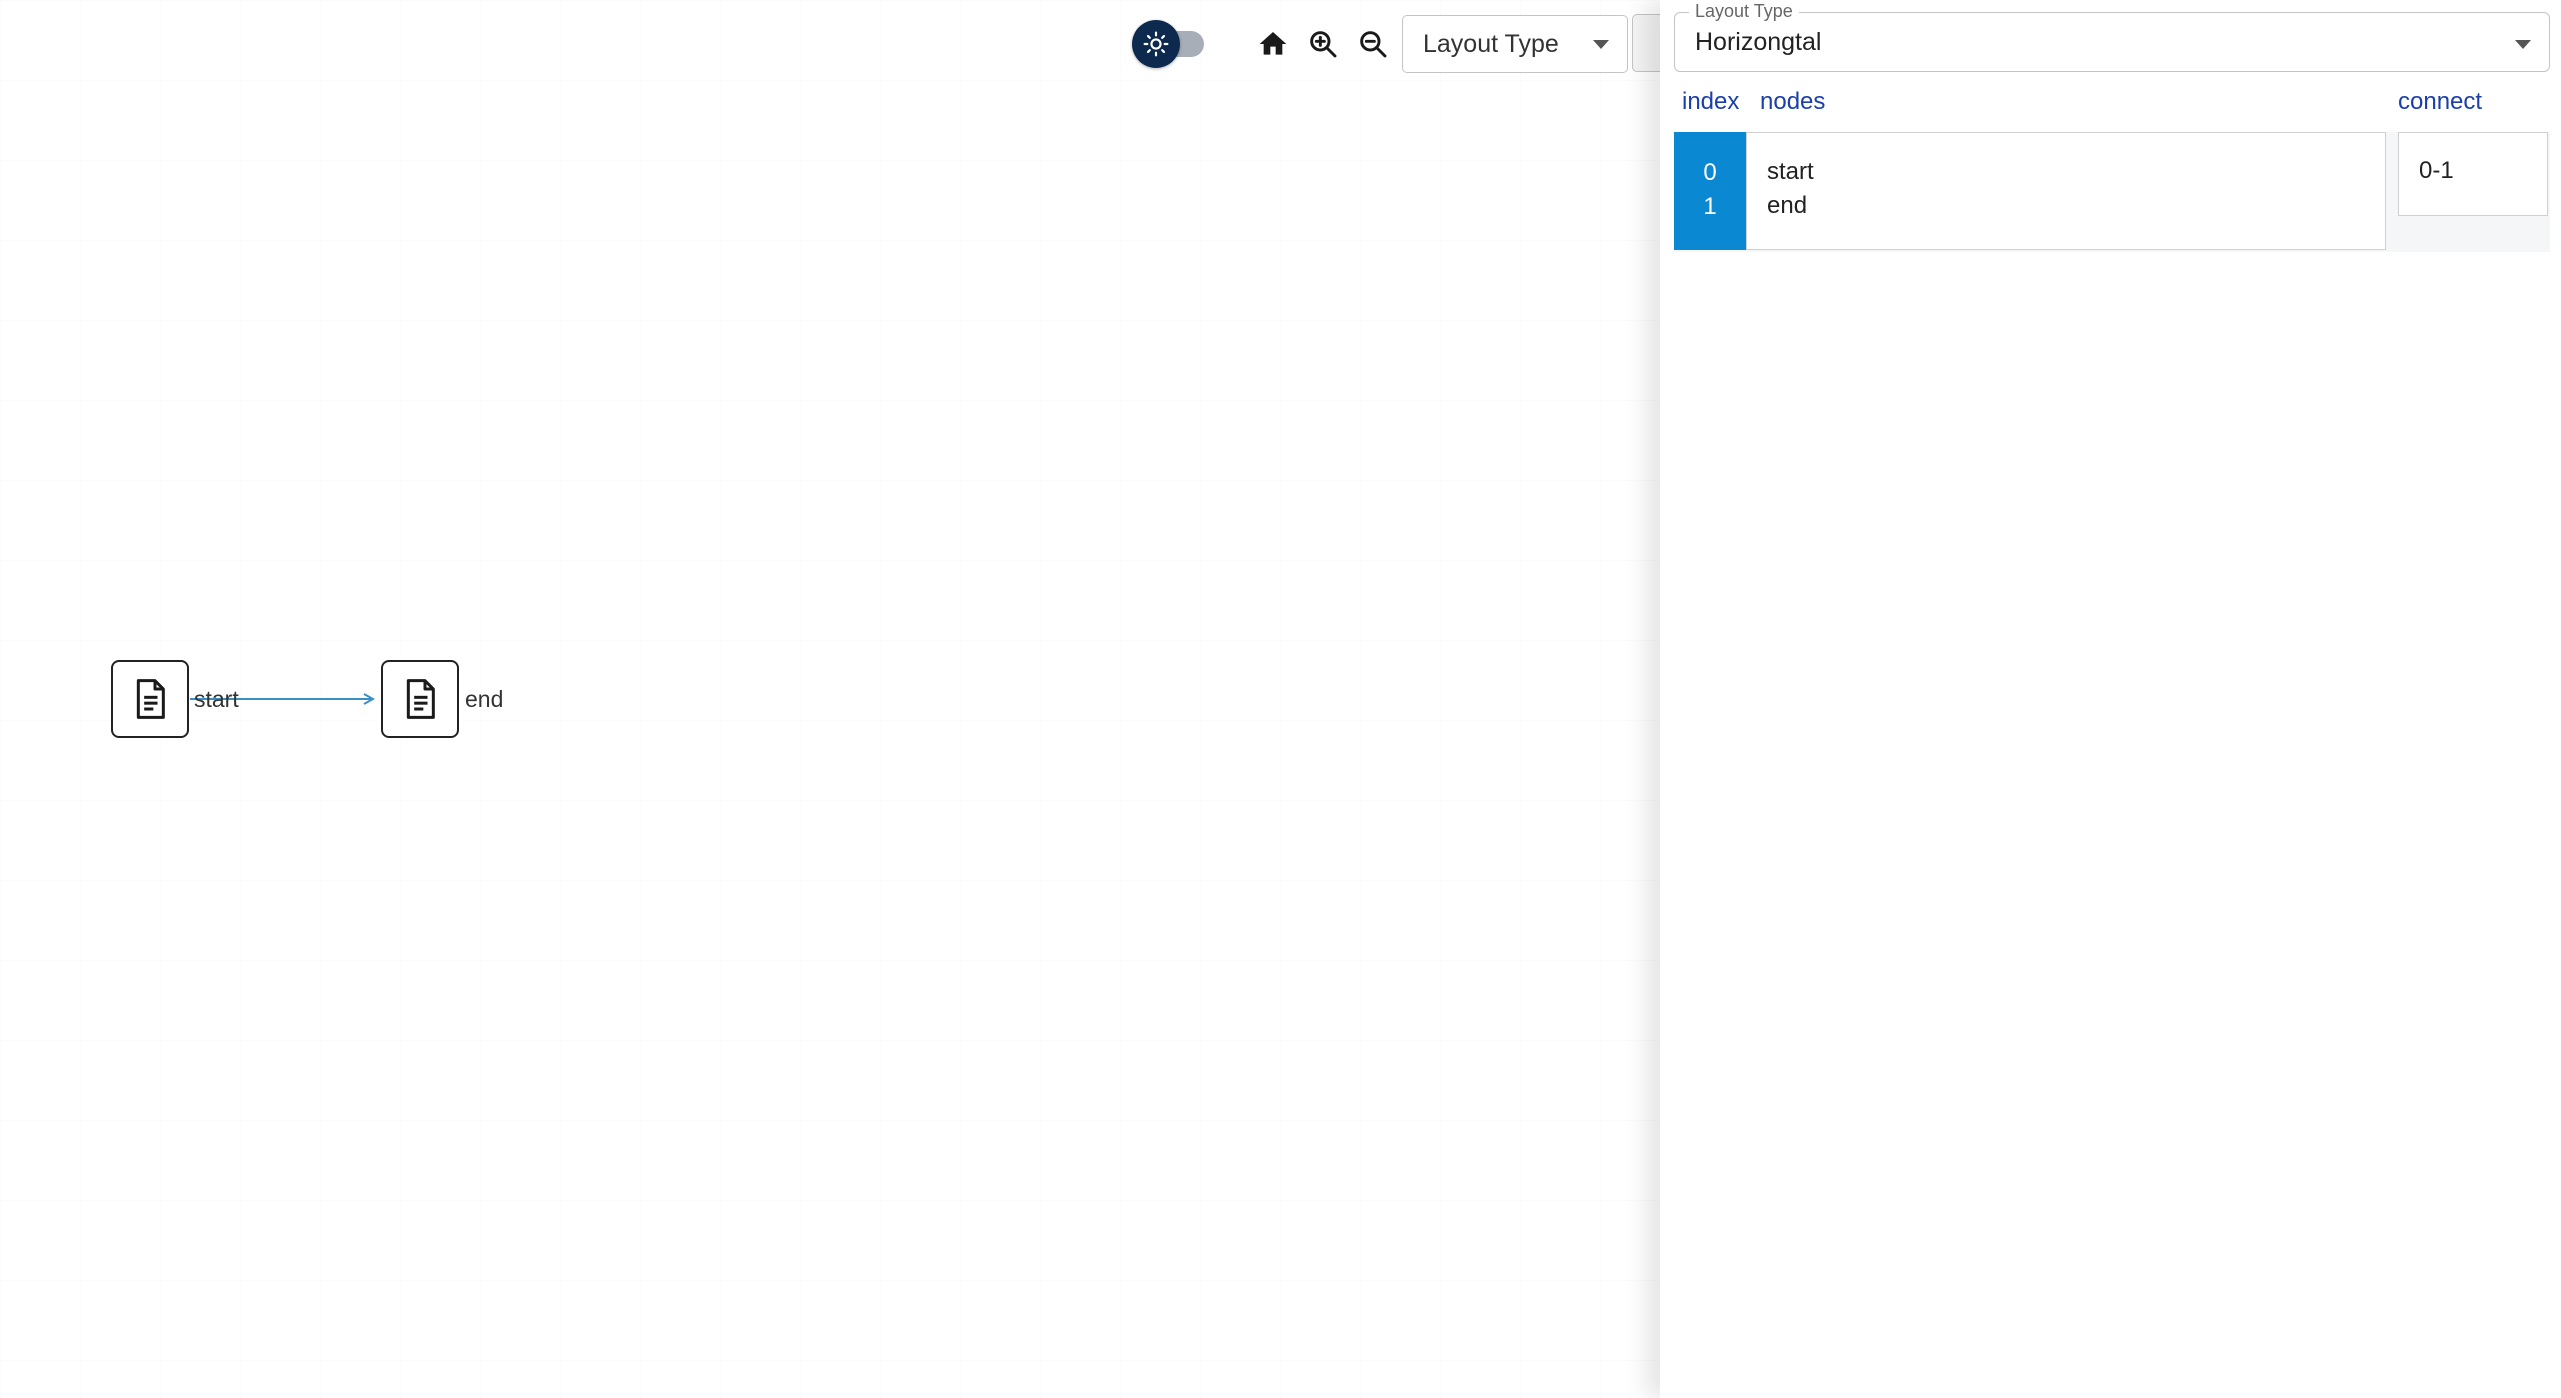 The height and width of the screenshot is (1398, 2561). I want to click on column-header-connect: connect, so click(2440, 101).